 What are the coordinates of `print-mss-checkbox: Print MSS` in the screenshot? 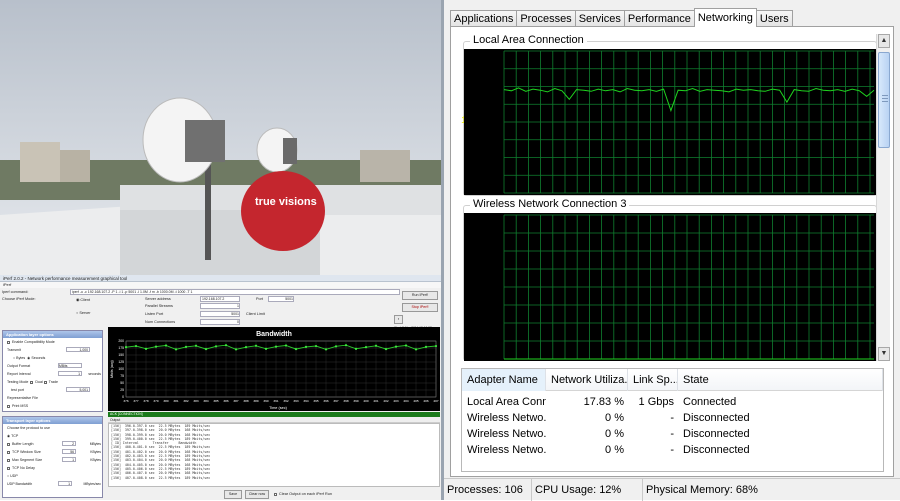 It's located at (52, 406).